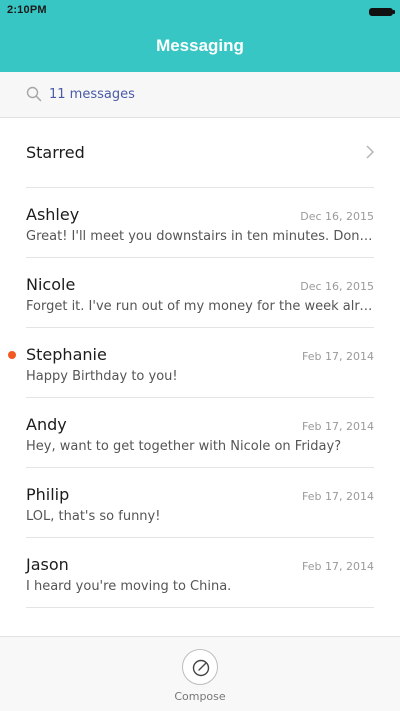 The height and width of the screenshot is (711, 400). What do you see at coordinates (370, 152) in the screenshot?
I see `chevron-right-icon` at bounding box center [370, 152].